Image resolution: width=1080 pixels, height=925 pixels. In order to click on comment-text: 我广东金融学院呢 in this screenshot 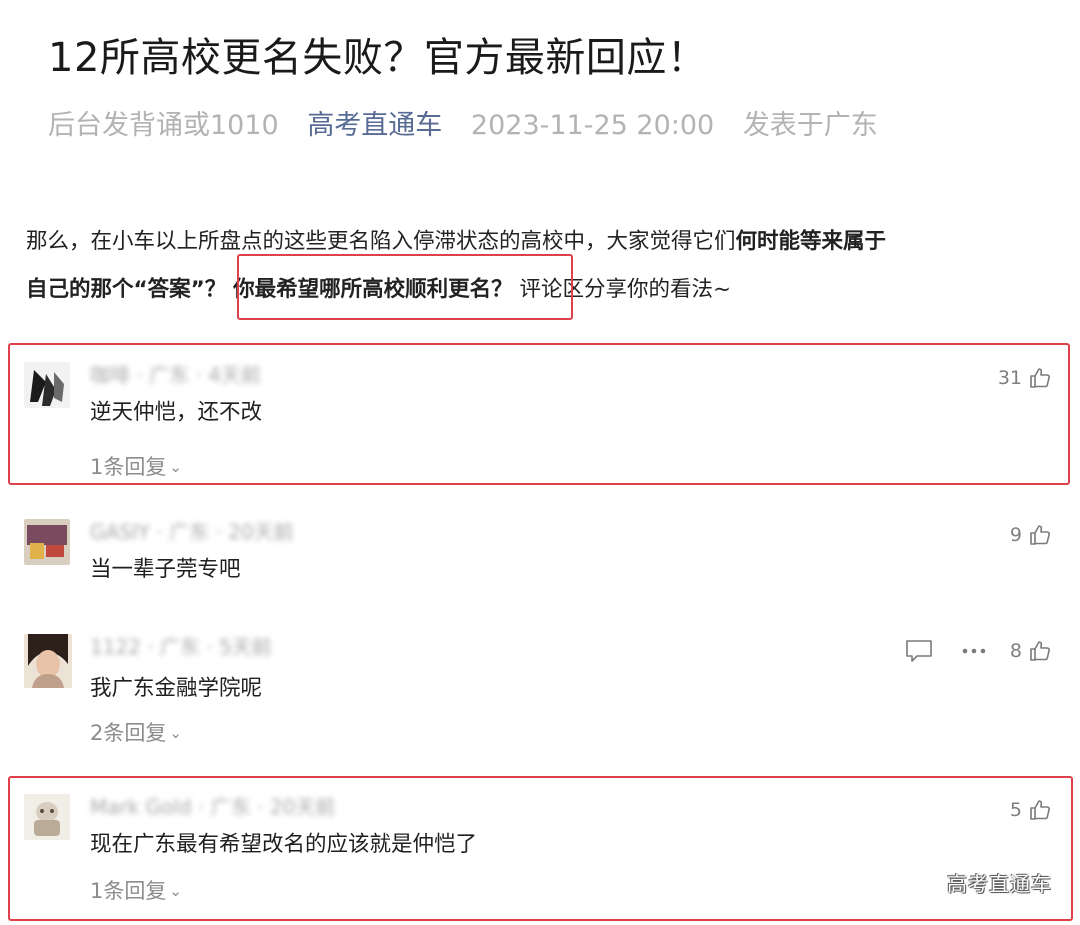, I will do `click(176, 688)`.